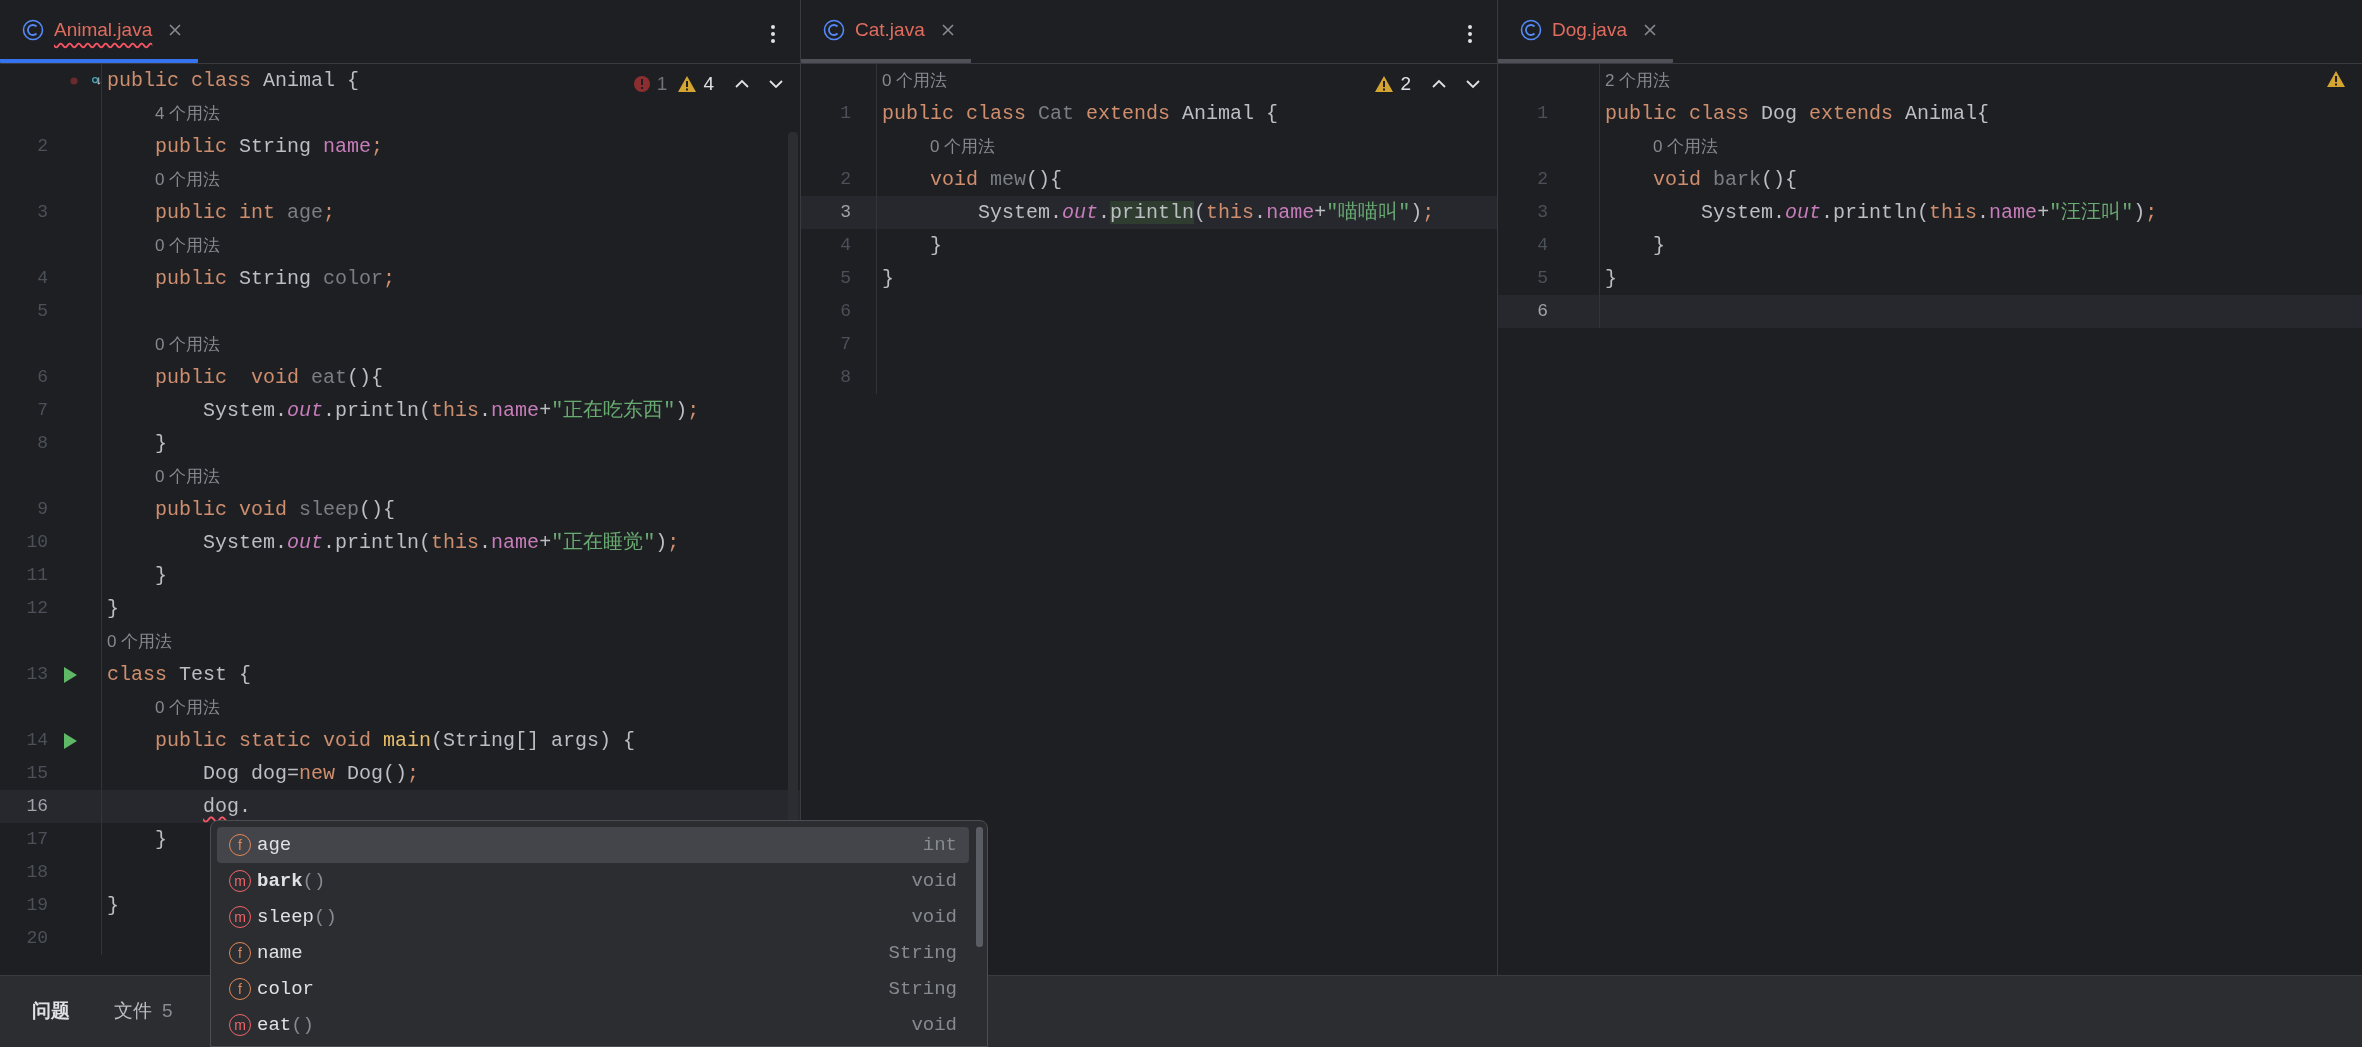 The width and height of the screenshot is (2362, 1047). I want to click on completion-item: f age int, so click(593, 845).